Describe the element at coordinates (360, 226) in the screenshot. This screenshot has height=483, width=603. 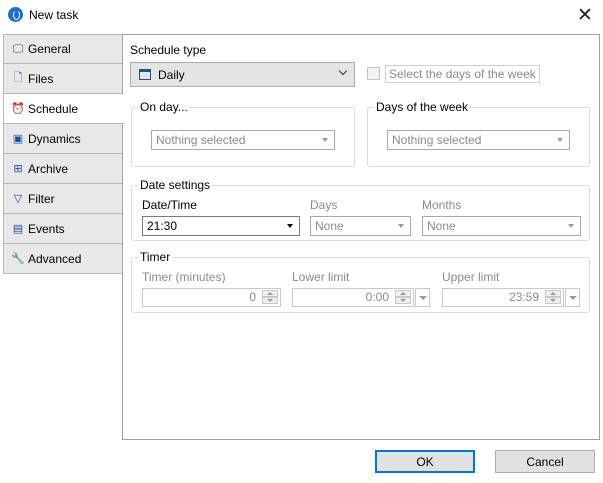
I see `days-dropdown: None` at that location.